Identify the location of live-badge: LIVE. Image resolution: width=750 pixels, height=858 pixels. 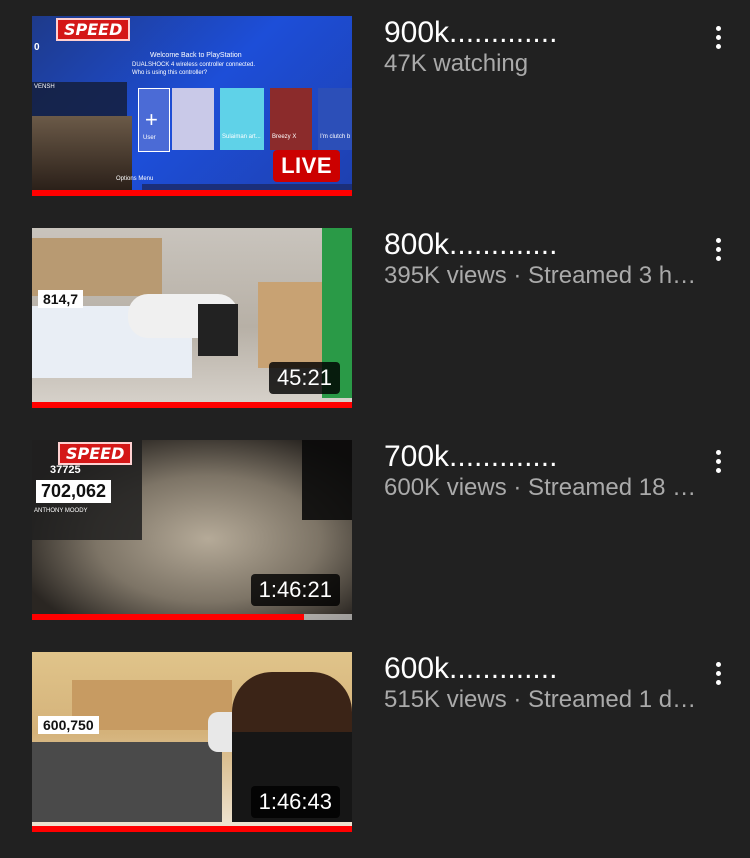
(306, 166).